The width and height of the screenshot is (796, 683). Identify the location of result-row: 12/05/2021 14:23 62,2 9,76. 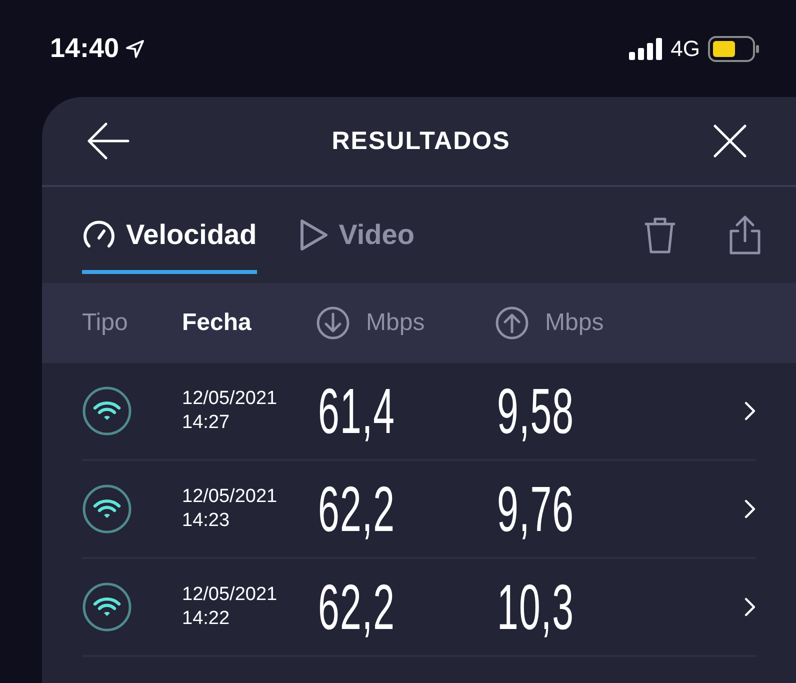
(419, 510).